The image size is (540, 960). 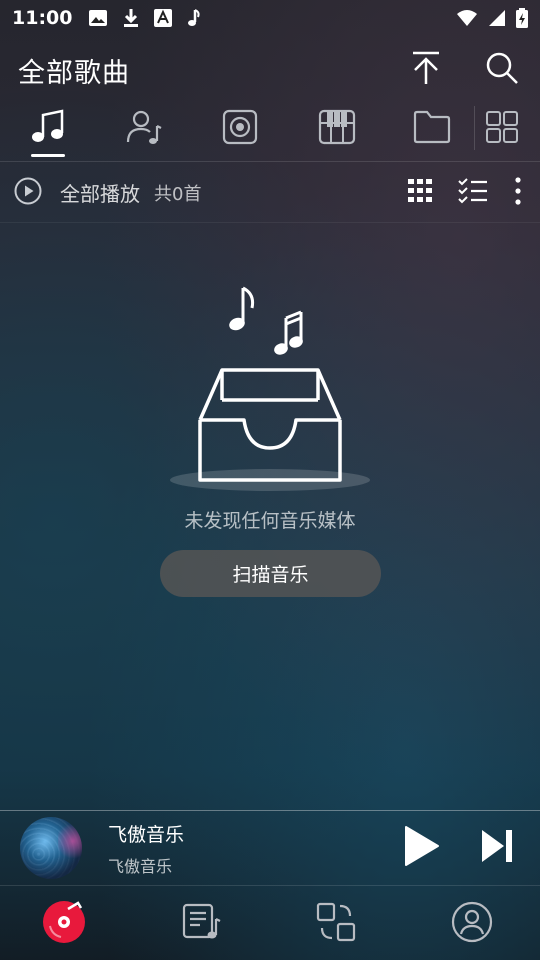 I want to click on scan-music-button: 扫描音乐, so click(x=270, y=573).